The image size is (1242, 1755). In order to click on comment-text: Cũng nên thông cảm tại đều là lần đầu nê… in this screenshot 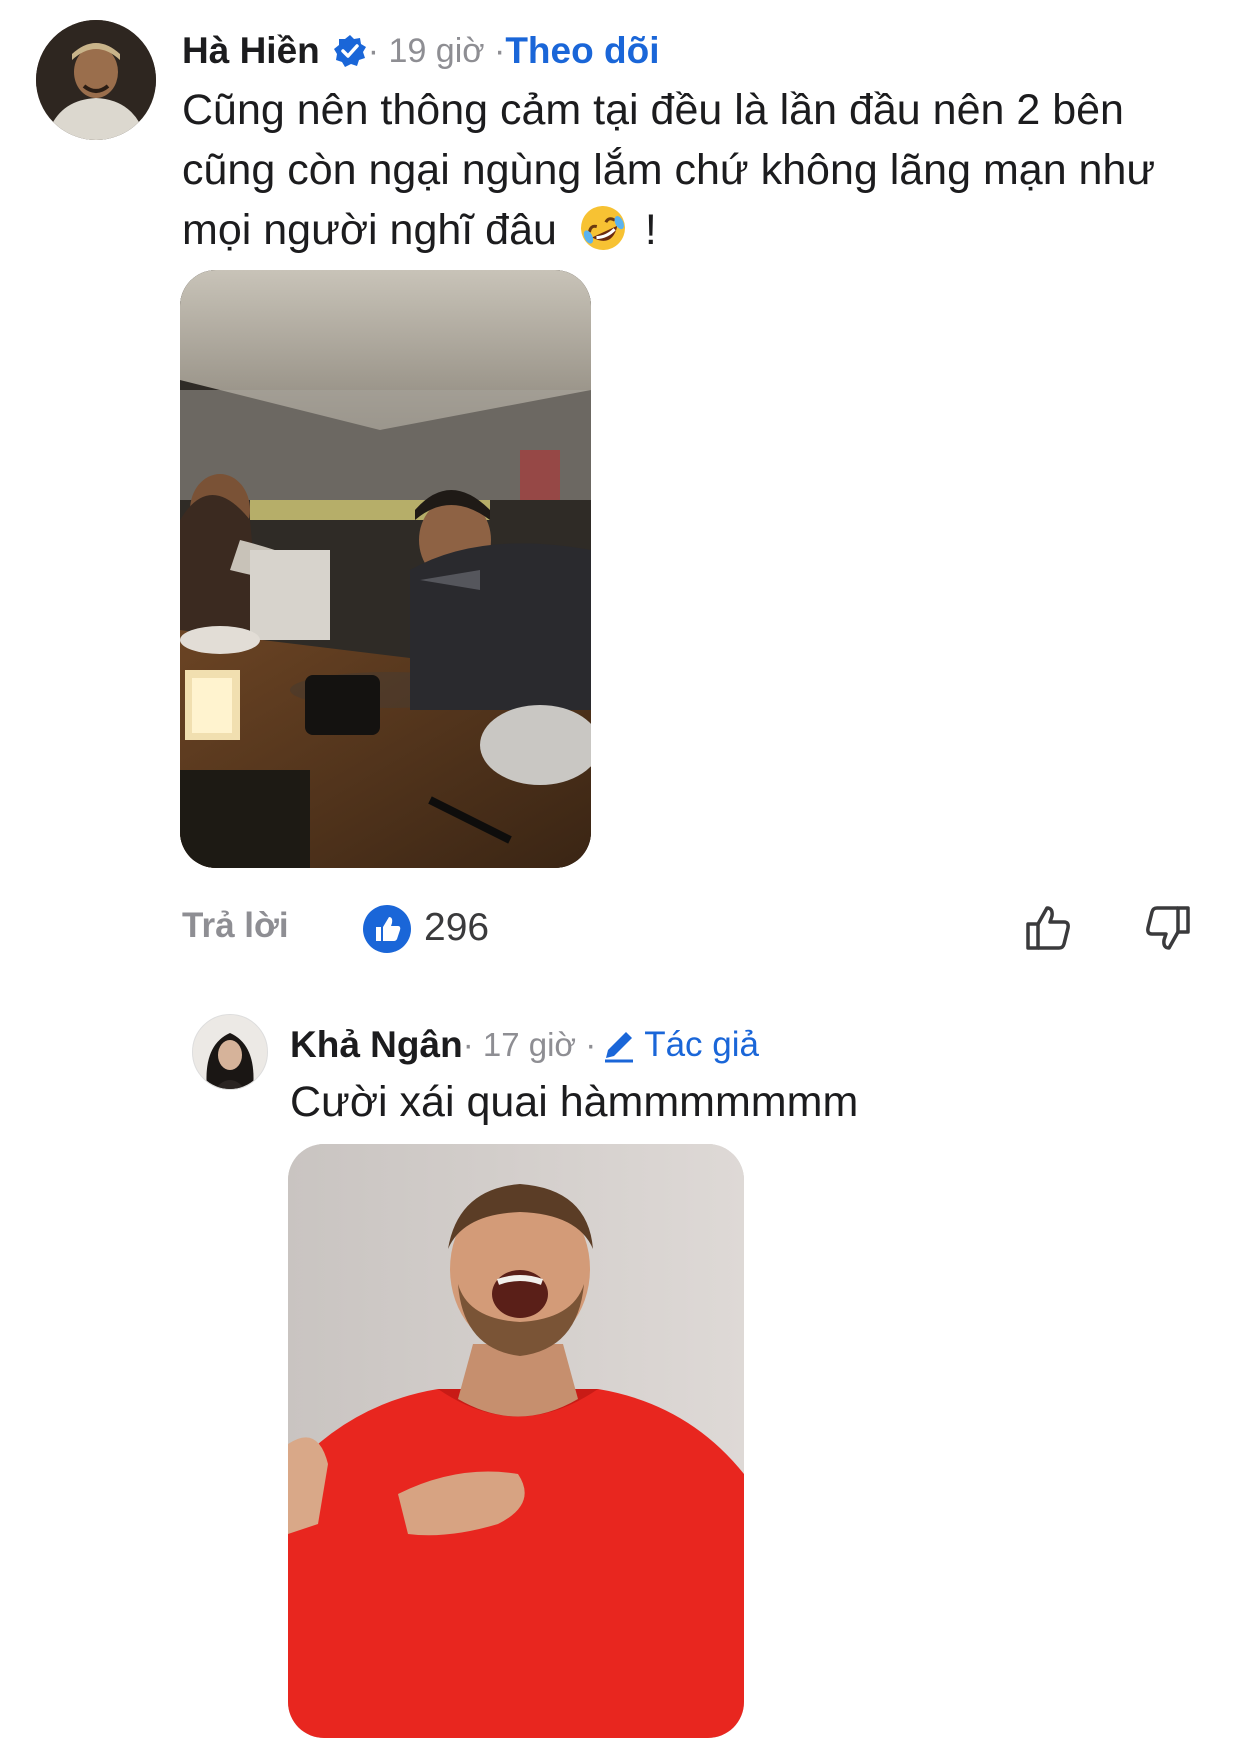, I will do `click(669, 170)`.